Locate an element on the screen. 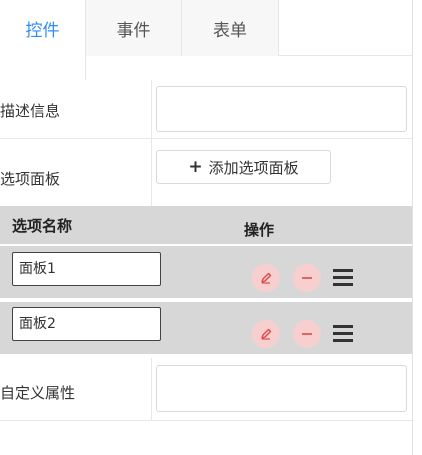 The width and height of the screenshot is (422, 455). panel-edge is located at coordinates (417, 227).